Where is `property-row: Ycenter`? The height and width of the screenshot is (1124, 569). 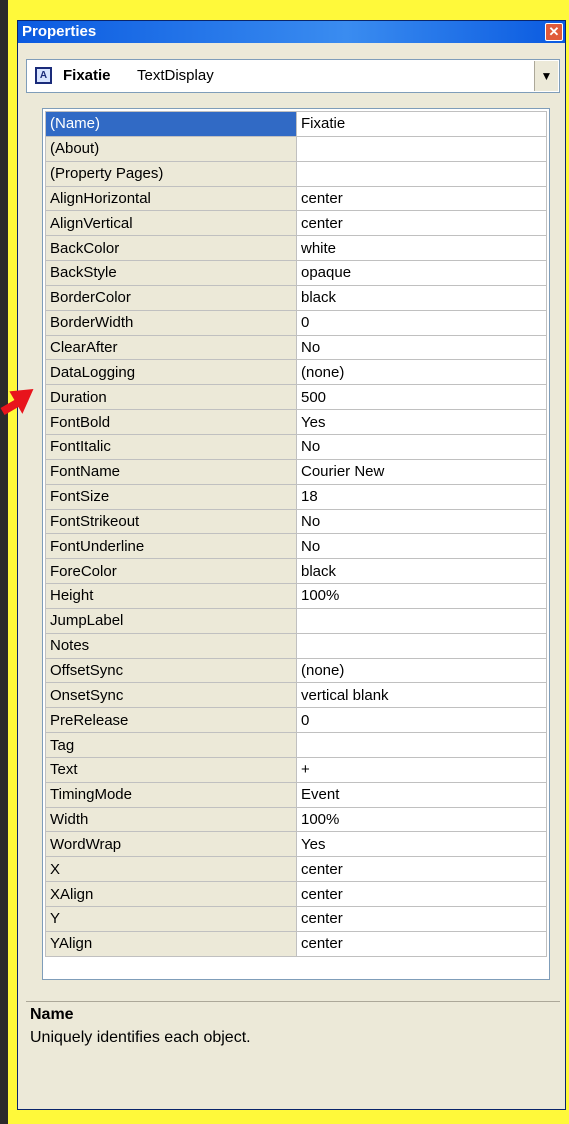 property-row: Ycenter is located at coordinates (296, 919).